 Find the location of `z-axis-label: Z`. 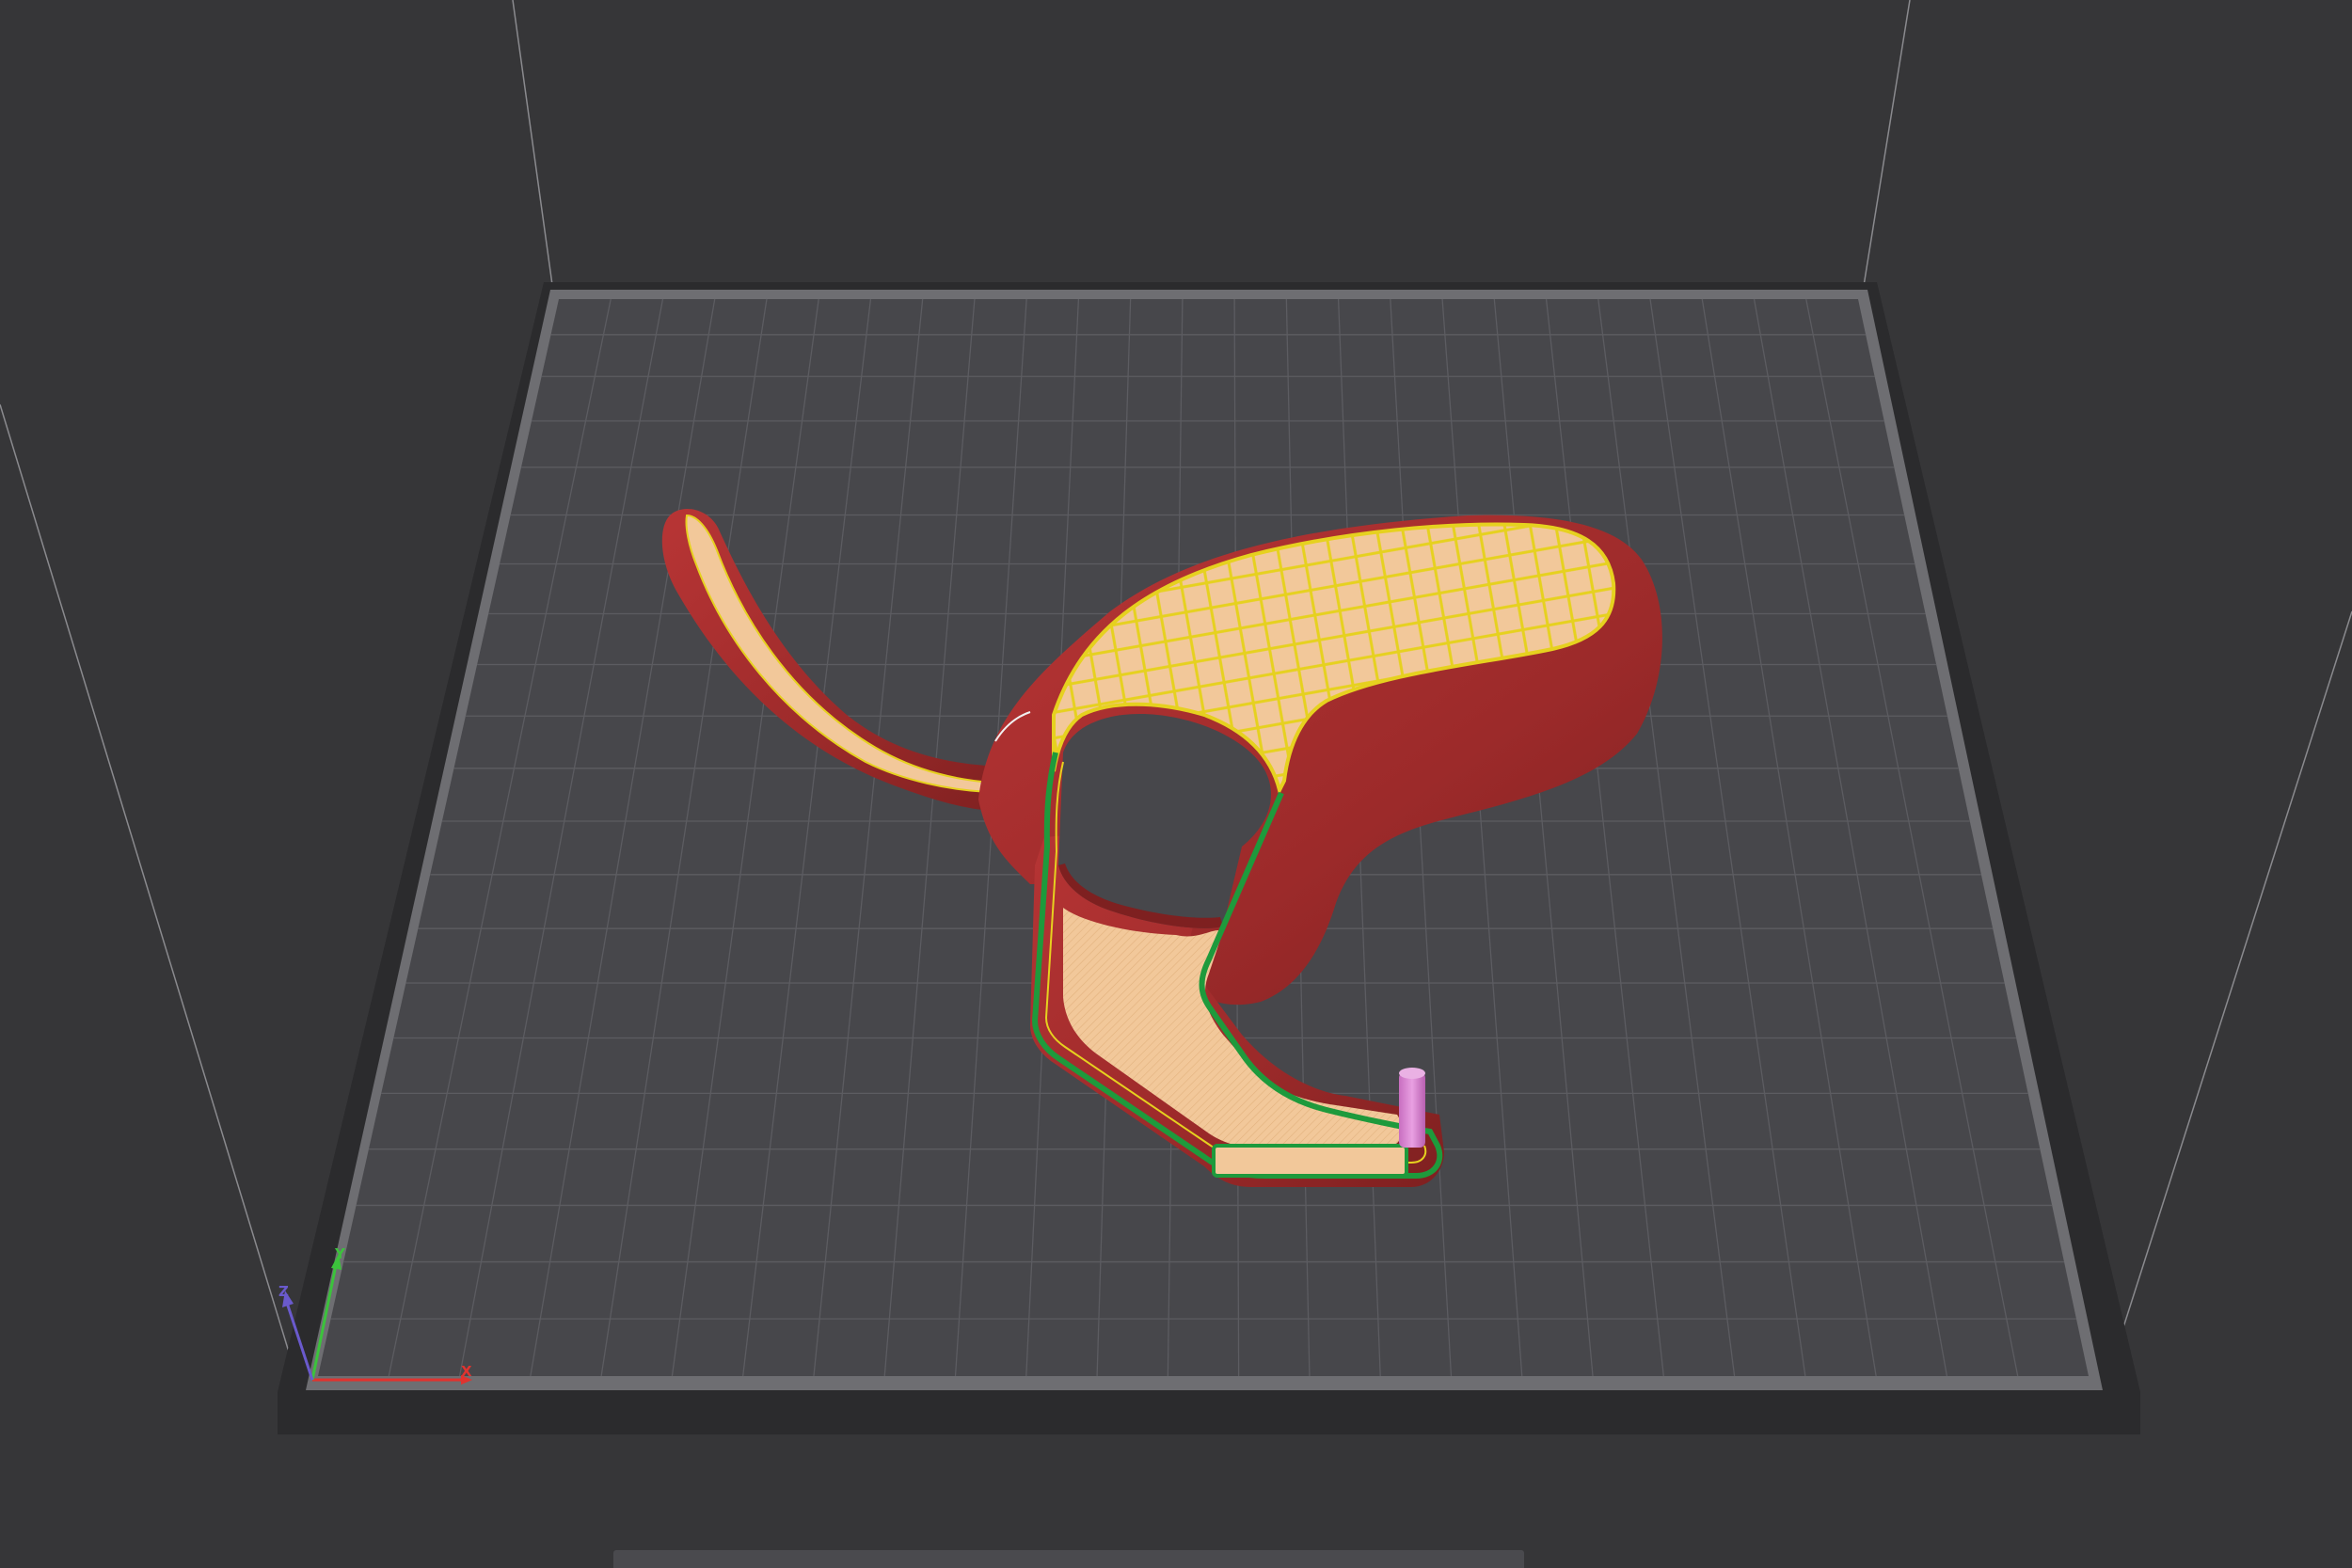

z-axis-label: Z is located at coordinates (283, 1291).